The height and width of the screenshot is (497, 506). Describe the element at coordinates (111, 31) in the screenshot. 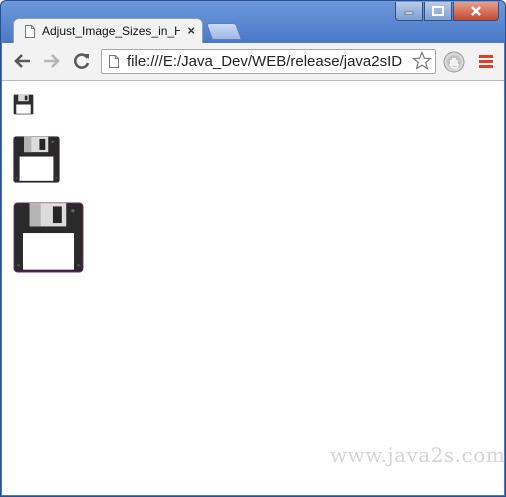

I see `tab-title: Adjust_Image_Sizes_in_HT` at that location.